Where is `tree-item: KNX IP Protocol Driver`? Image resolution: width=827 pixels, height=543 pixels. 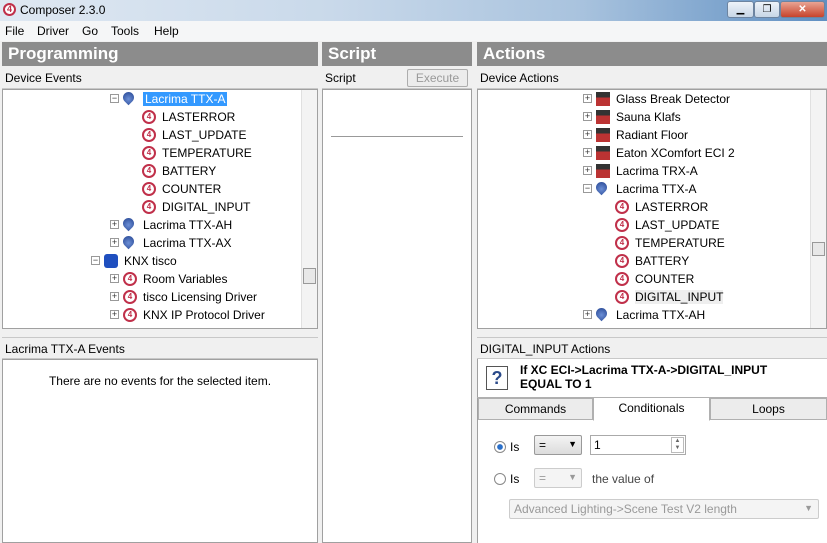
tree-item: KNX IP Protocol Driver is located at coordinates (204, 315).